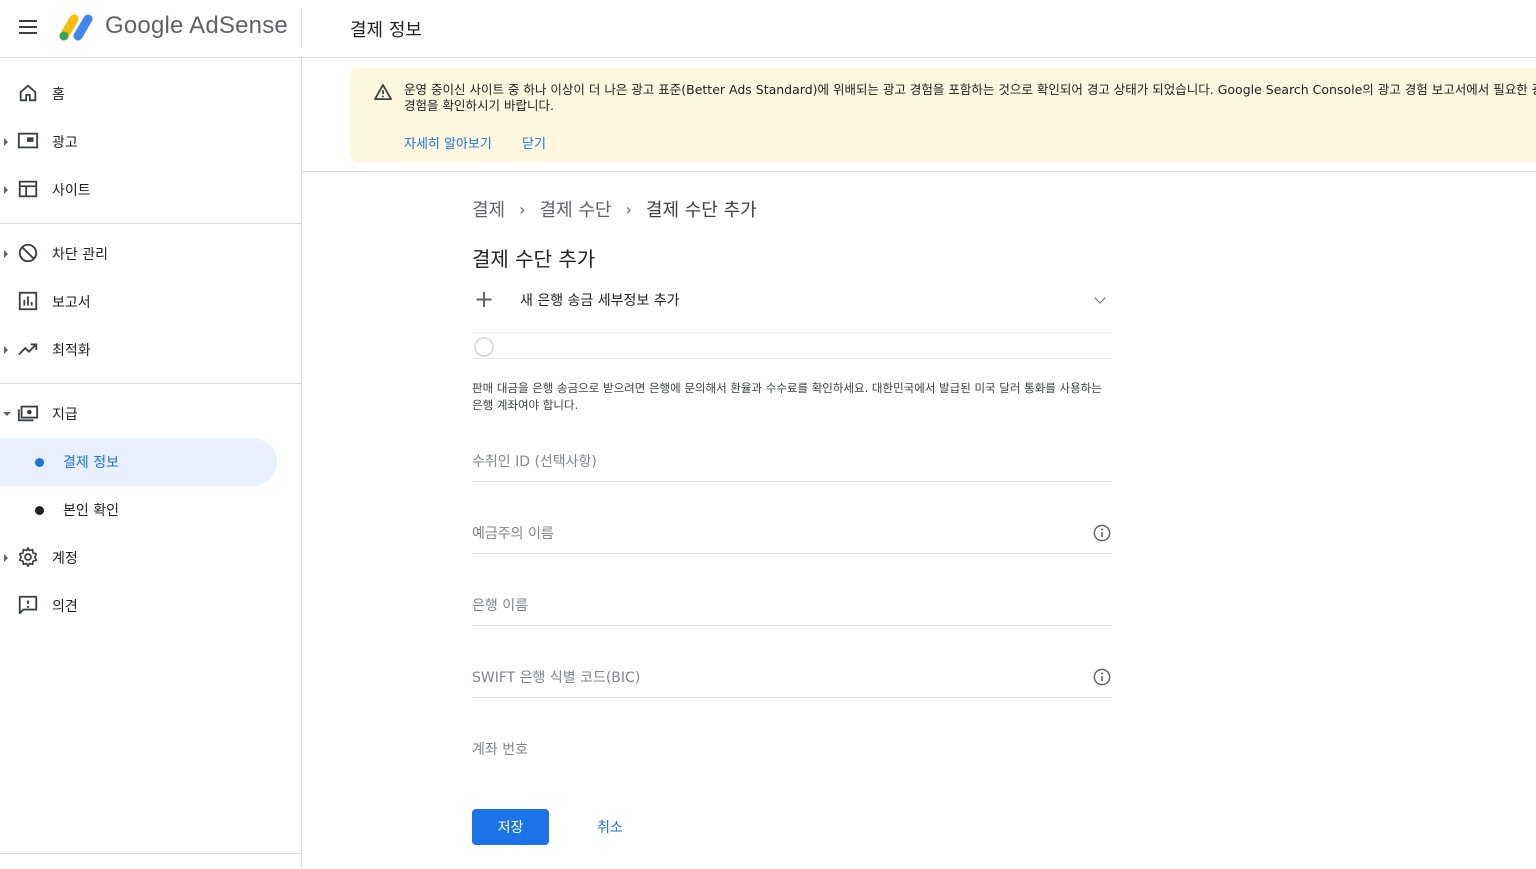 This screenshot has height=869, width=1536. What do you see at coordinates (534, 142) in the screenshot?
I see `dismiss-link: 닫기` at bounding box center [534, 142].